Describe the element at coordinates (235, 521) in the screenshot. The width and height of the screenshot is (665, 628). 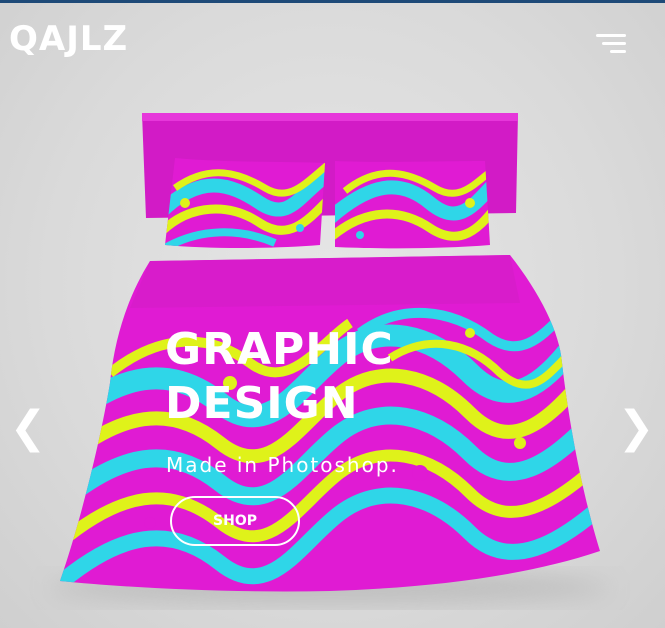
I see `shop-button: SHOP` at that location.